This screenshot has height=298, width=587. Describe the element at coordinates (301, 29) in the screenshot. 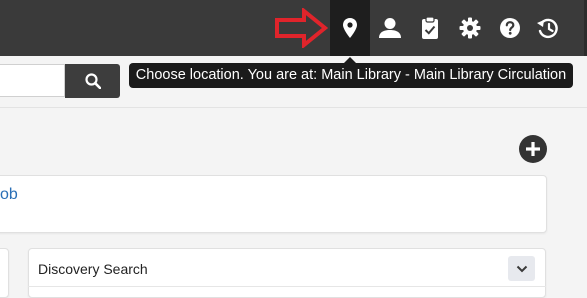

I see `red-arrow-annotation-icon` at that location.